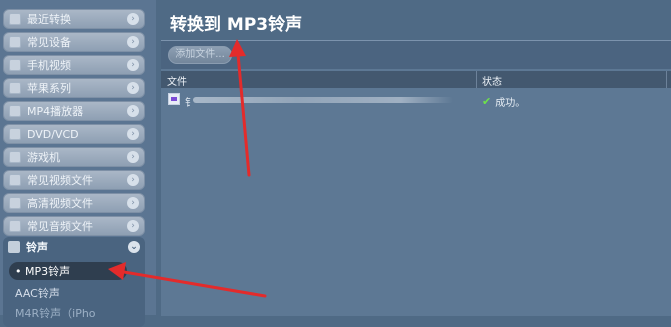 Image resolution: width=671 pixels, height=327 pixels. What do you see at coordinates (49, 42) in the screenshot?
I see `sidebar-item-label: 常见设备` at bounding box center [49, 42].